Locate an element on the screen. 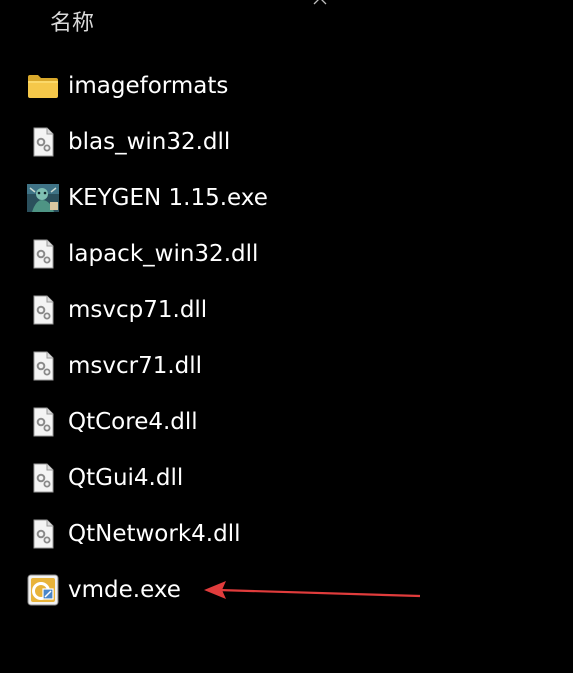 This screenshot has height=673, width=573. file-row-imageformats: imageformats is located at coordinates (286, 86).